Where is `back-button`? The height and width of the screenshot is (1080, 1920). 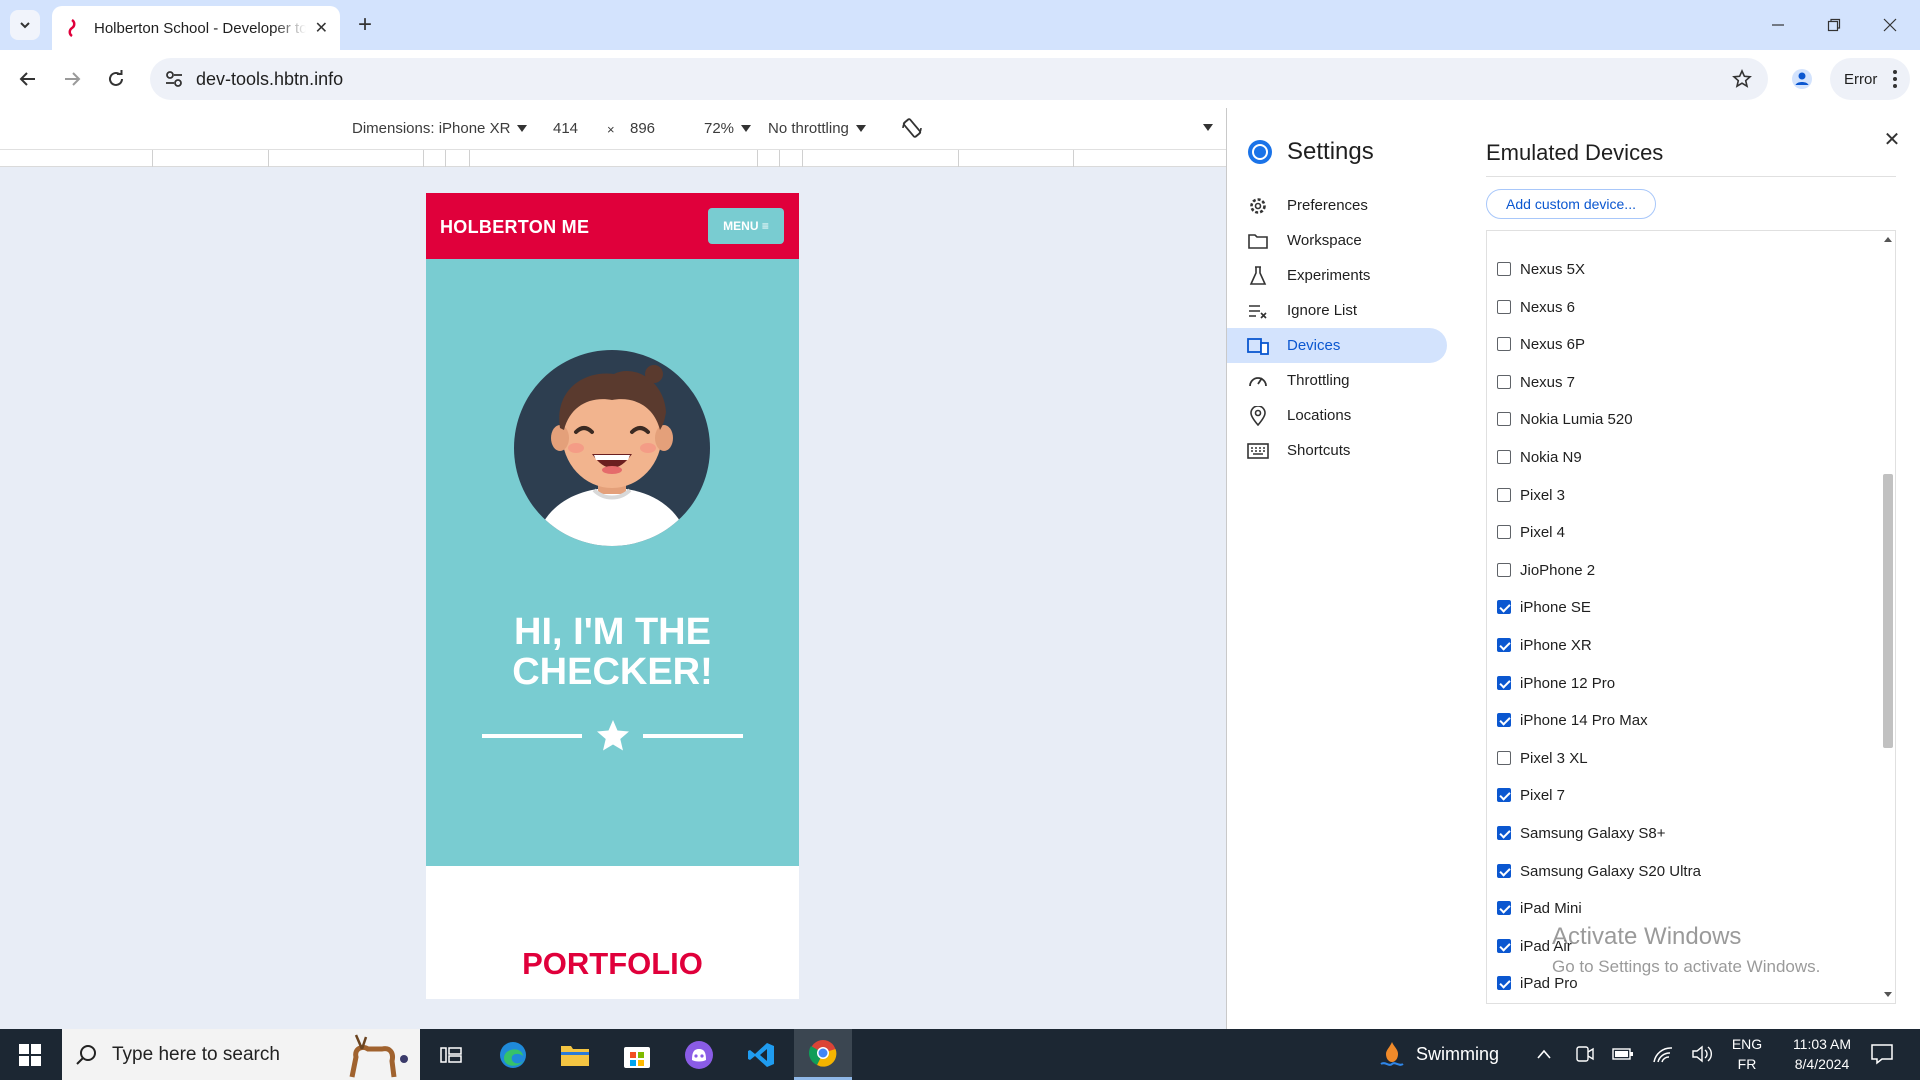
back-button is located at coordinates (28, 79).